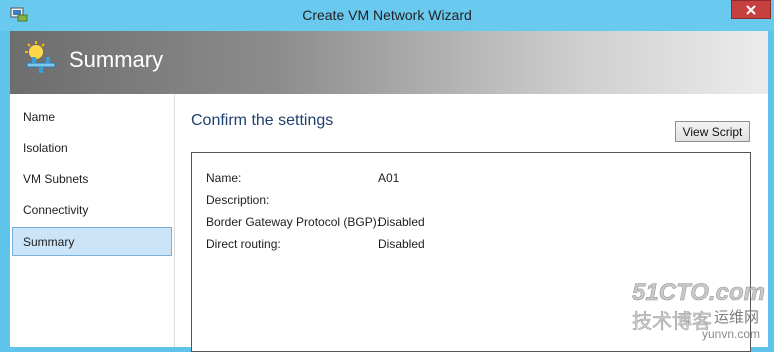 The height and width of the screenshot is (352, 774). Describe the element at coordinates (224, 178) in the screenshot. I see `setting-label: Name:` at that location.